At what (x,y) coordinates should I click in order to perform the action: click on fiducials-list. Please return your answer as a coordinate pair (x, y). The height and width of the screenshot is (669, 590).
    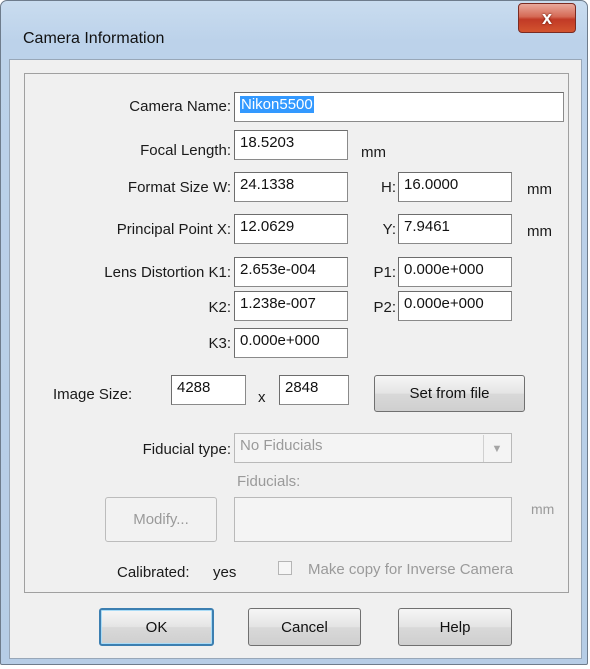
    Looking at the image, I should click on (373, 519).